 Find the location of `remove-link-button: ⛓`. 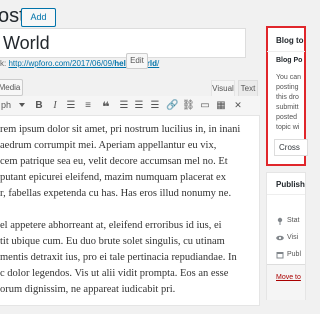

remove-link-button: ⛓ is located at coordinates (188, 105).